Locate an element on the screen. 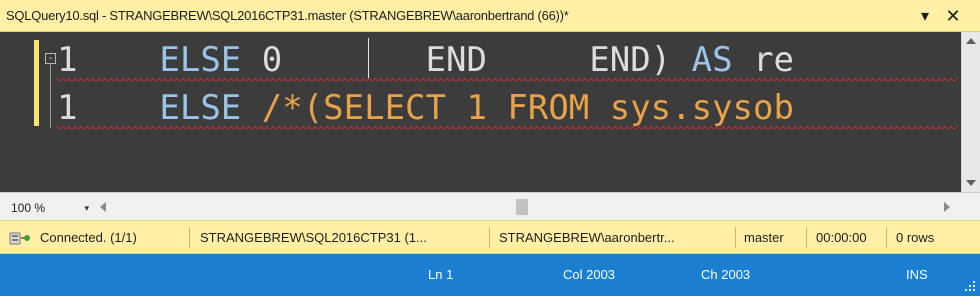 This screenshot has height=296, width=980. resize-grip-icon is located at coordinates (970, 286).